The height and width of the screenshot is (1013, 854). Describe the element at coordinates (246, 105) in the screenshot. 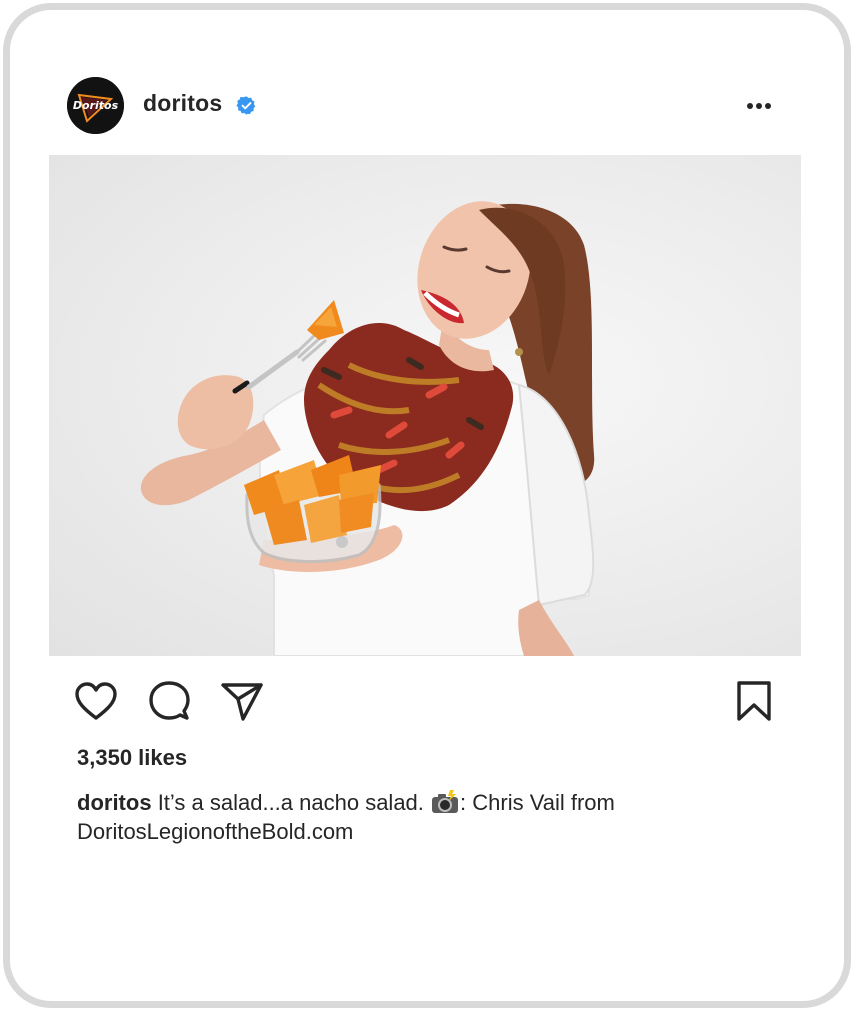

I see `verified-badge-icon` at that location.